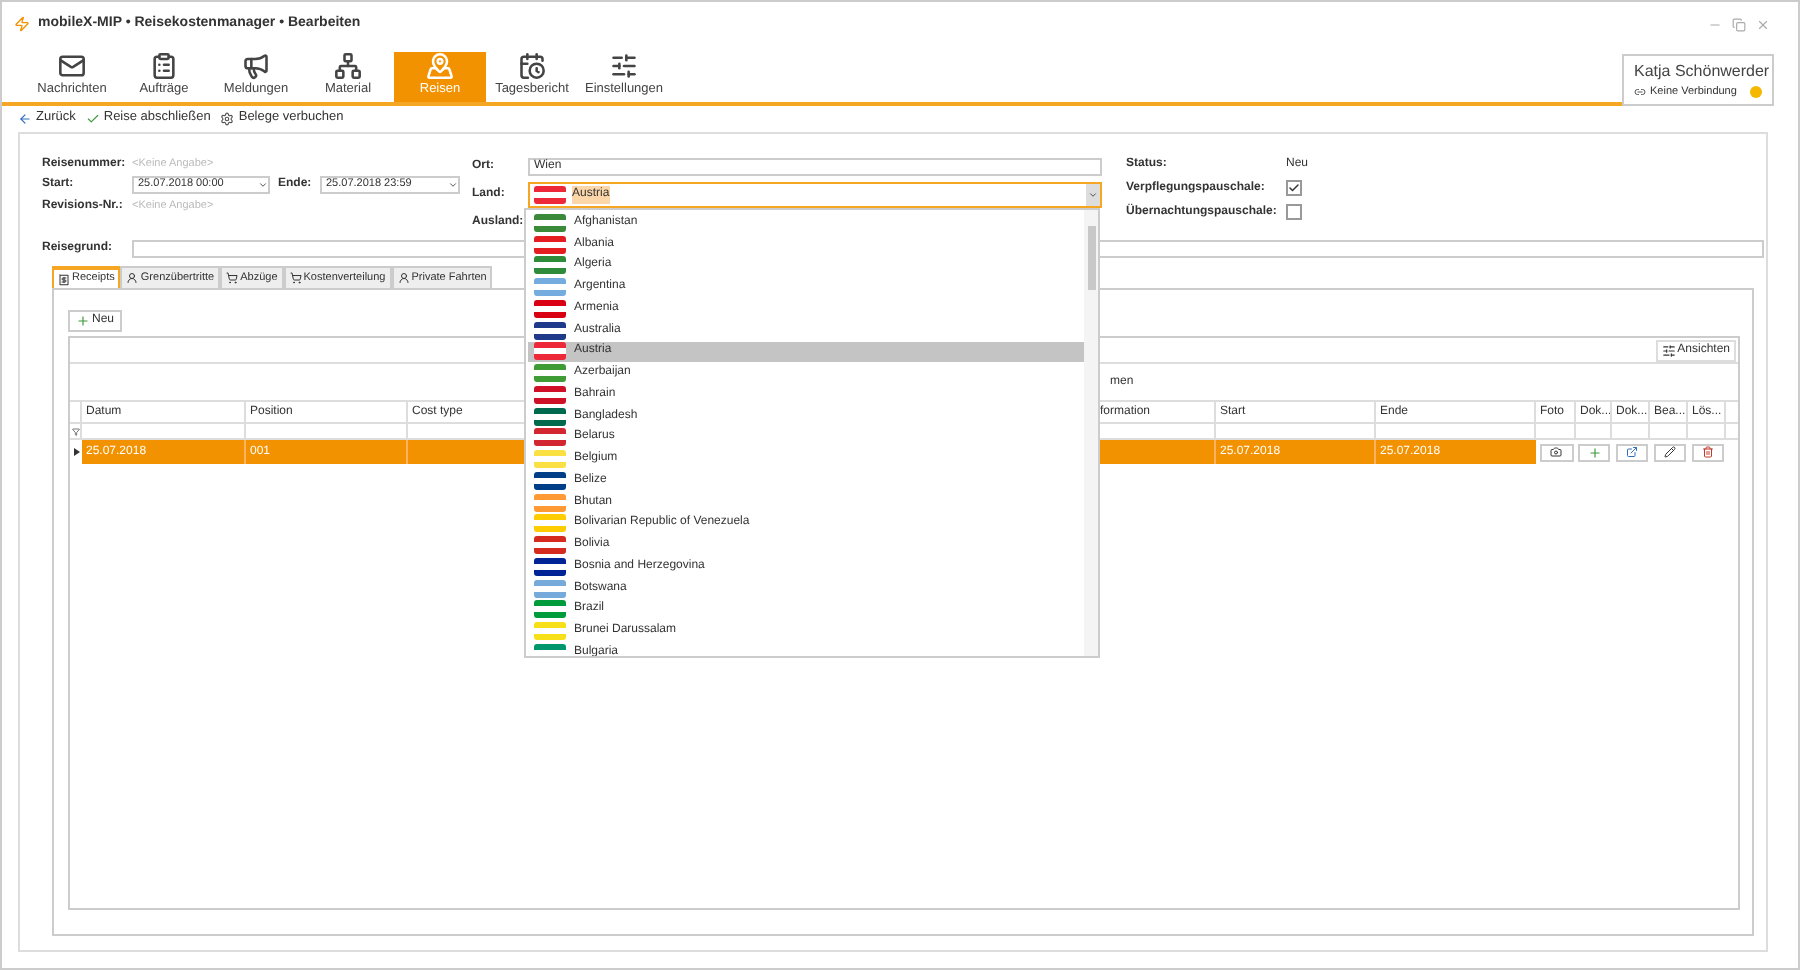 The height and width of the screenshot is (970, 1800). What do you see at coordinates (1739, 24) in the screenshot?
I see `restore-icon` at bounding box center [1739, 24].